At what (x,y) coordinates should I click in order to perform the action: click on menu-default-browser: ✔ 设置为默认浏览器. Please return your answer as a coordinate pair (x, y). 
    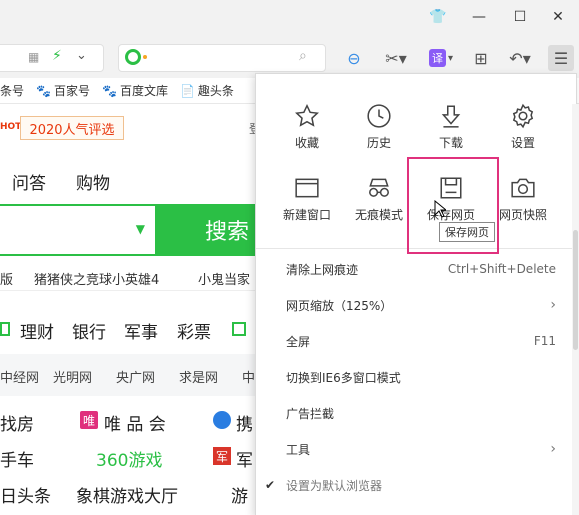
    Looking at the image, I should click on (416, 485).